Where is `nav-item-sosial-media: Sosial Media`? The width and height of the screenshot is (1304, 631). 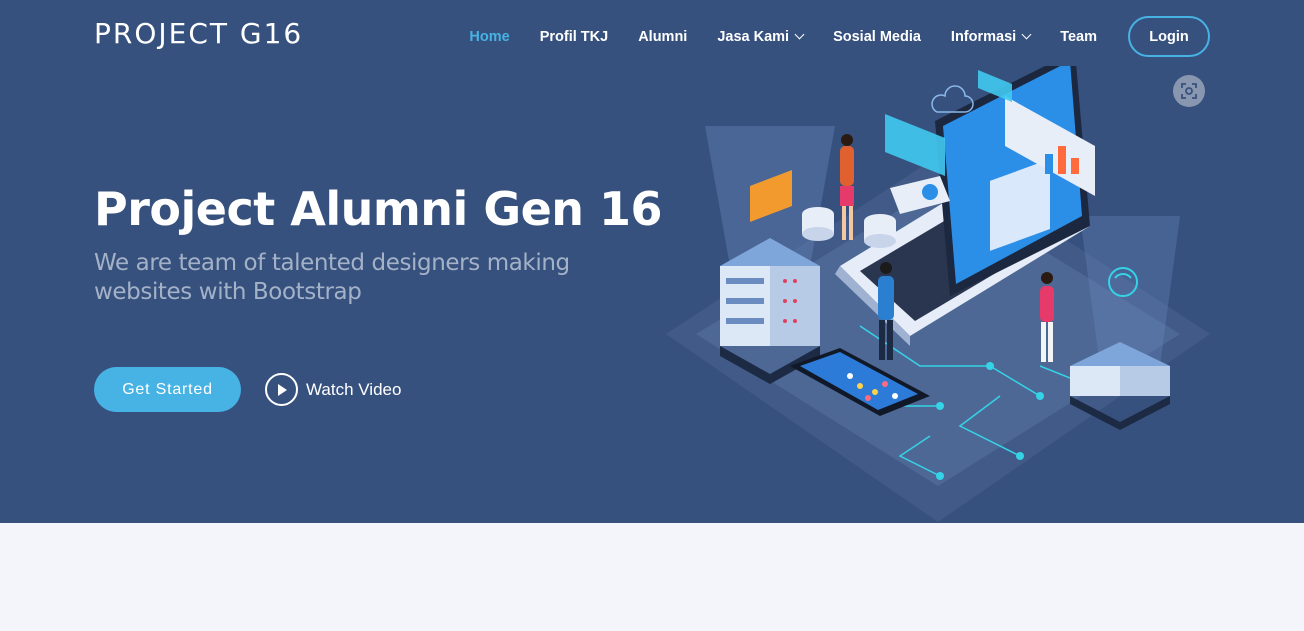
nav-item-sosial-media: Sosial Media is located at coordinates (877, 37).